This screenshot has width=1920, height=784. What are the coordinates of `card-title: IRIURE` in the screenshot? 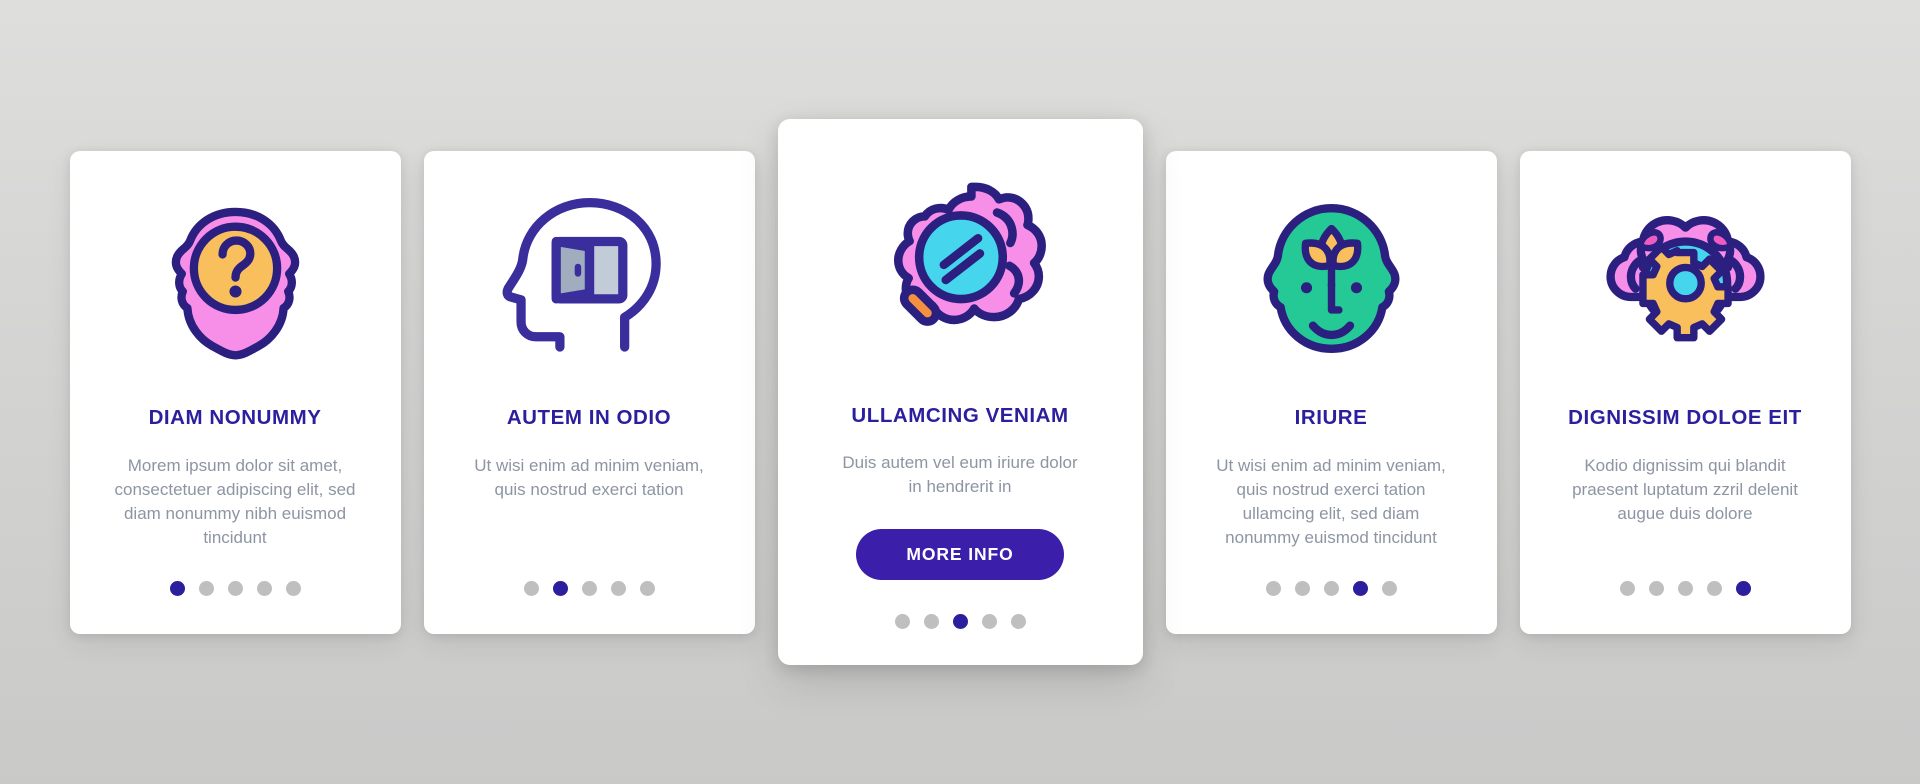 It's located at (1331, 417).